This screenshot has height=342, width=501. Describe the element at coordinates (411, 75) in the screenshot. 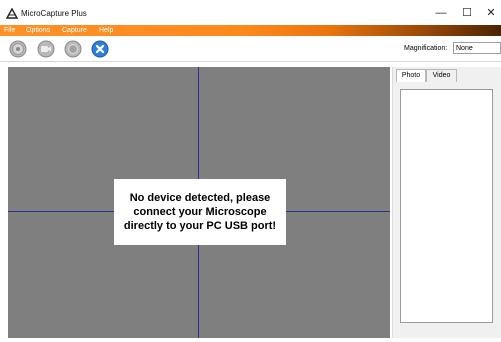

I see `tab-photo: Photo` at that location.